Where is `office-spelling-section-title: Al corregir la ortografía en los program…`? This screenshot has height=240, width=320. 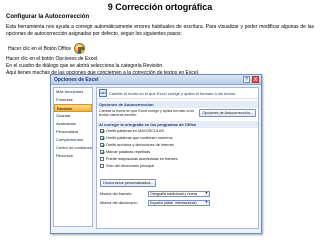
office-spelling-section-title: Al corregir la ortografía en los program… is located at coordinates (177, 124).